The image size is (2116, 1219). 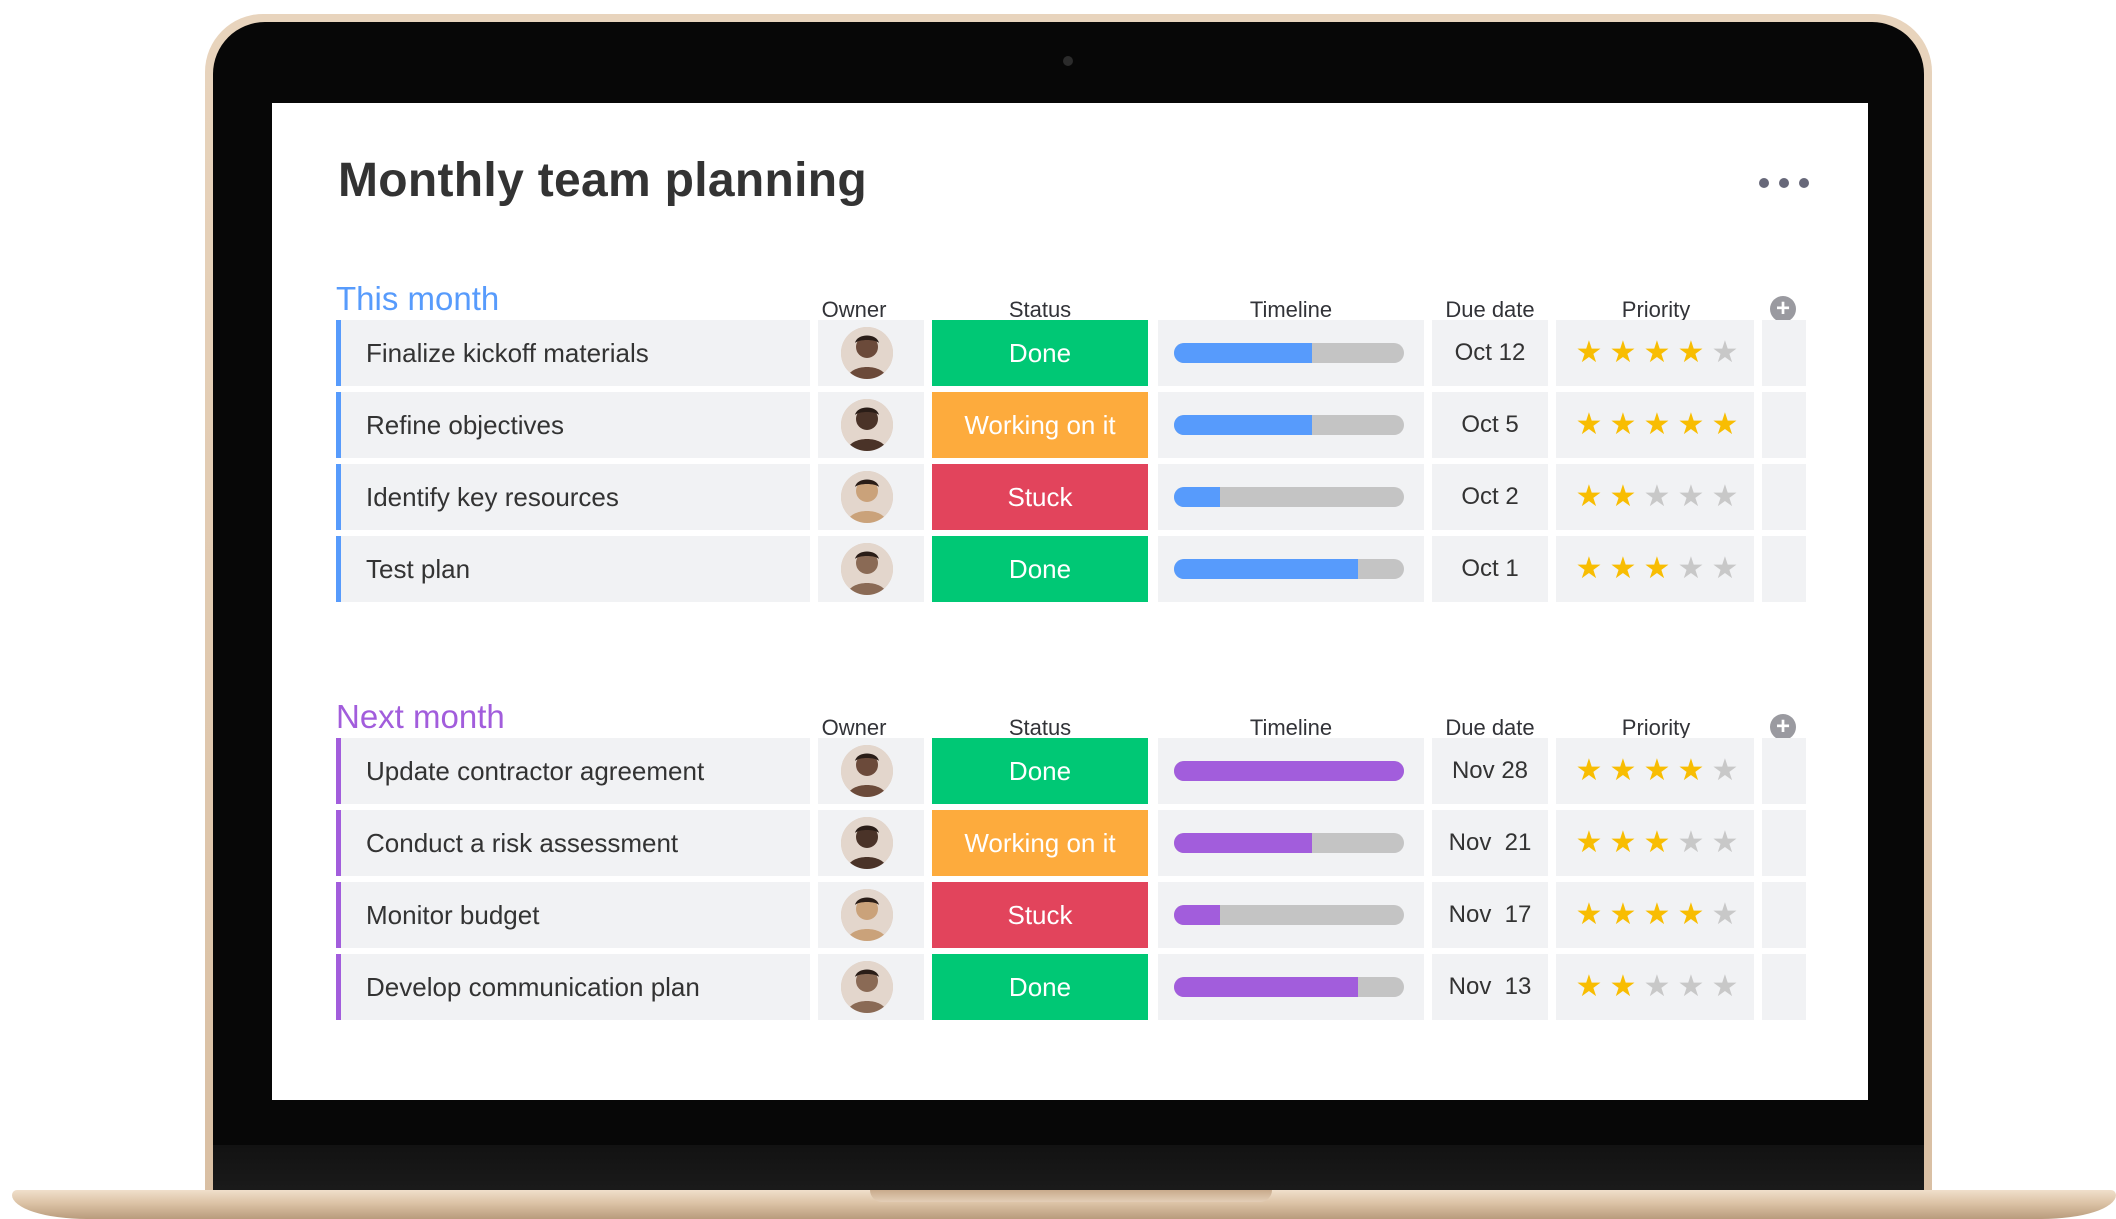 I want to click on due-date: Nov 17, so click(x=1490, y=915).